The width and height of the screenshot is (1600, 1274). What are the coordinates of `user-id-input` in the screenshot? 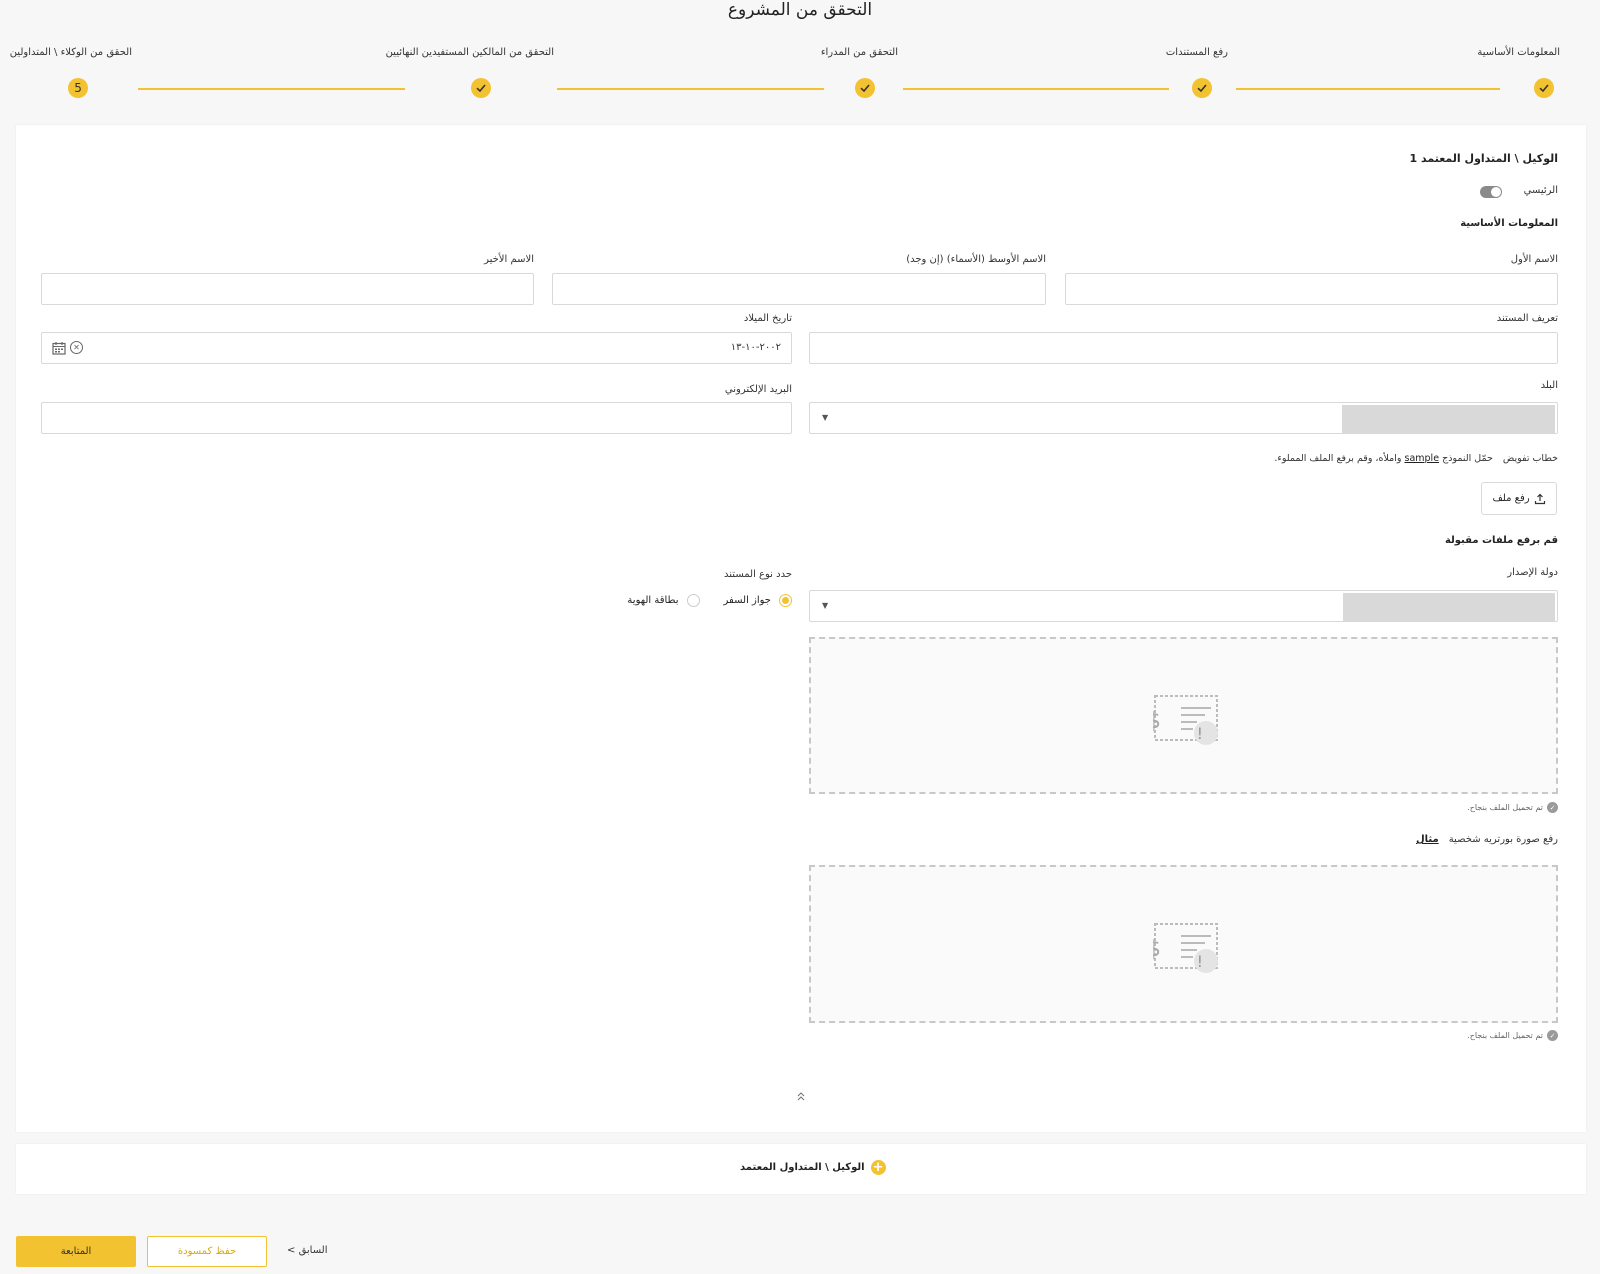 It's located at (1183, 348).